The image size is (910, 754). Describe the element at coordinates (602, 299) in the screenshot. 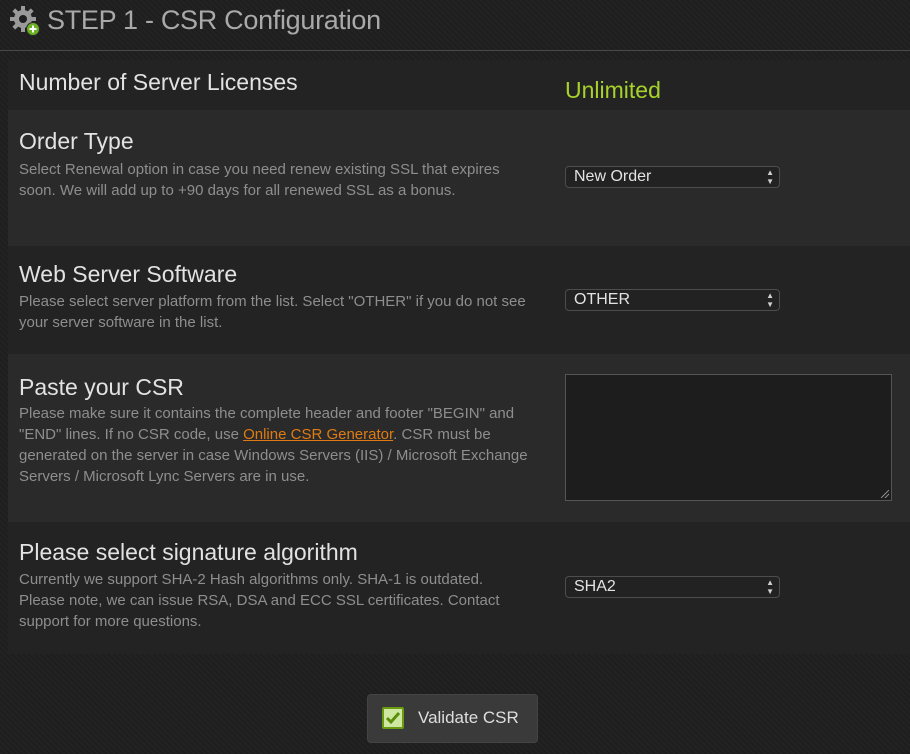

I see `web-server-selected: OTHER` at that location.